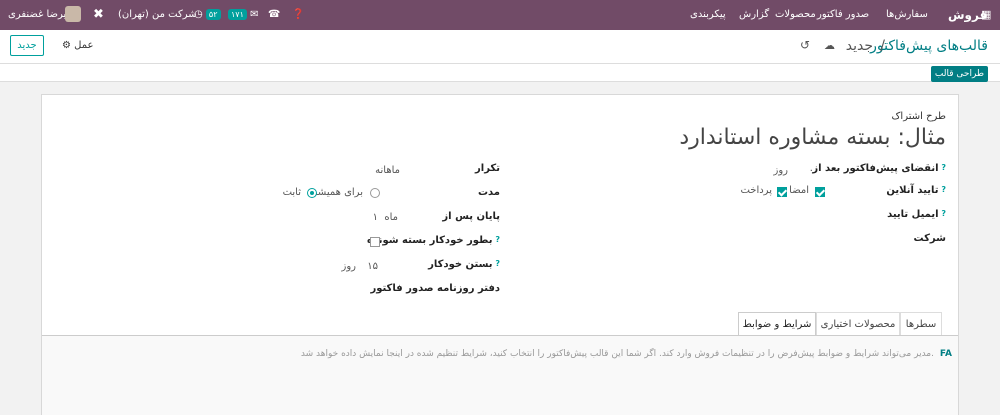  I want to click on new-button: جدید, so click(27, 45).